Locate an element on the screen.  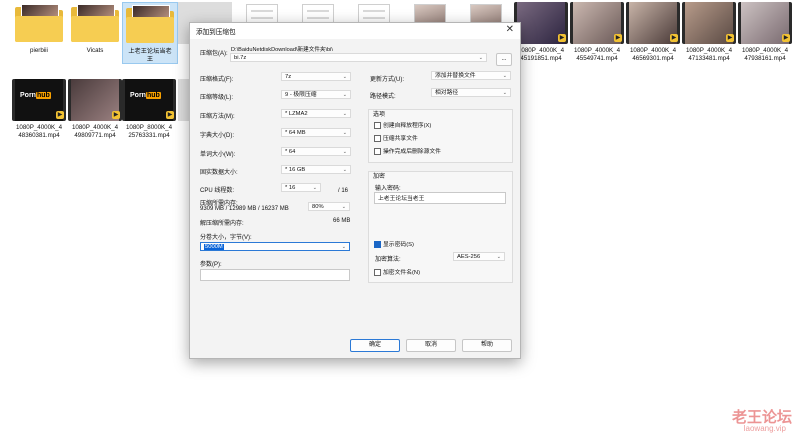
setting-combo: * 64 ⌄ is located at coordinates (316, 151).